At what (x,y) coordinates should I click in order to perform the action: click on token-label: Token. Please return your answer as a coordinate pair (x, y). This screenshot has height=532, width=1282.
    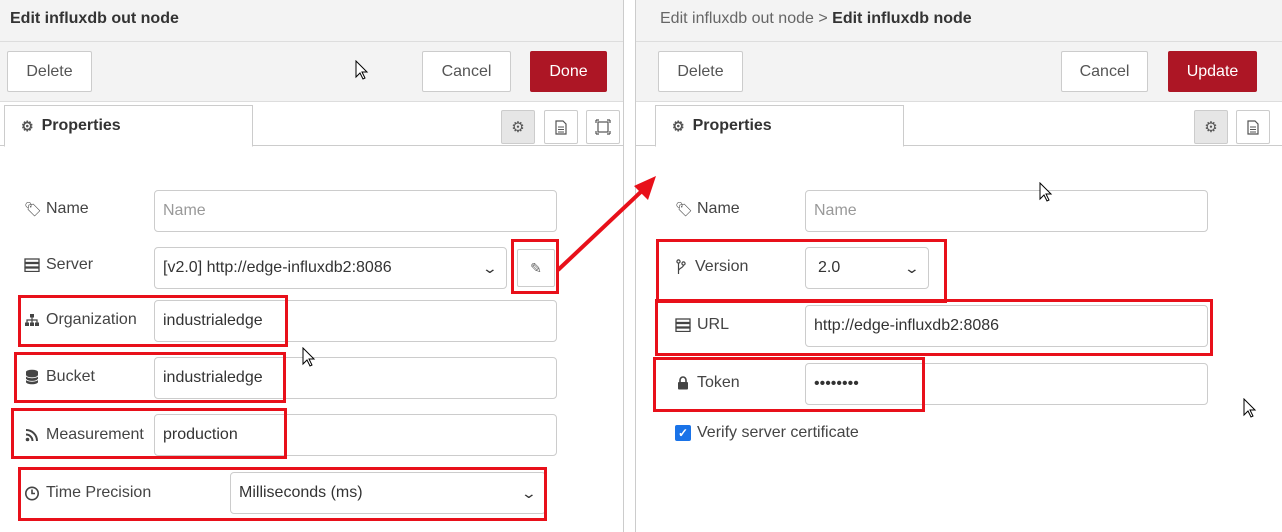
    Looking at the image, I should click on (707, 383).